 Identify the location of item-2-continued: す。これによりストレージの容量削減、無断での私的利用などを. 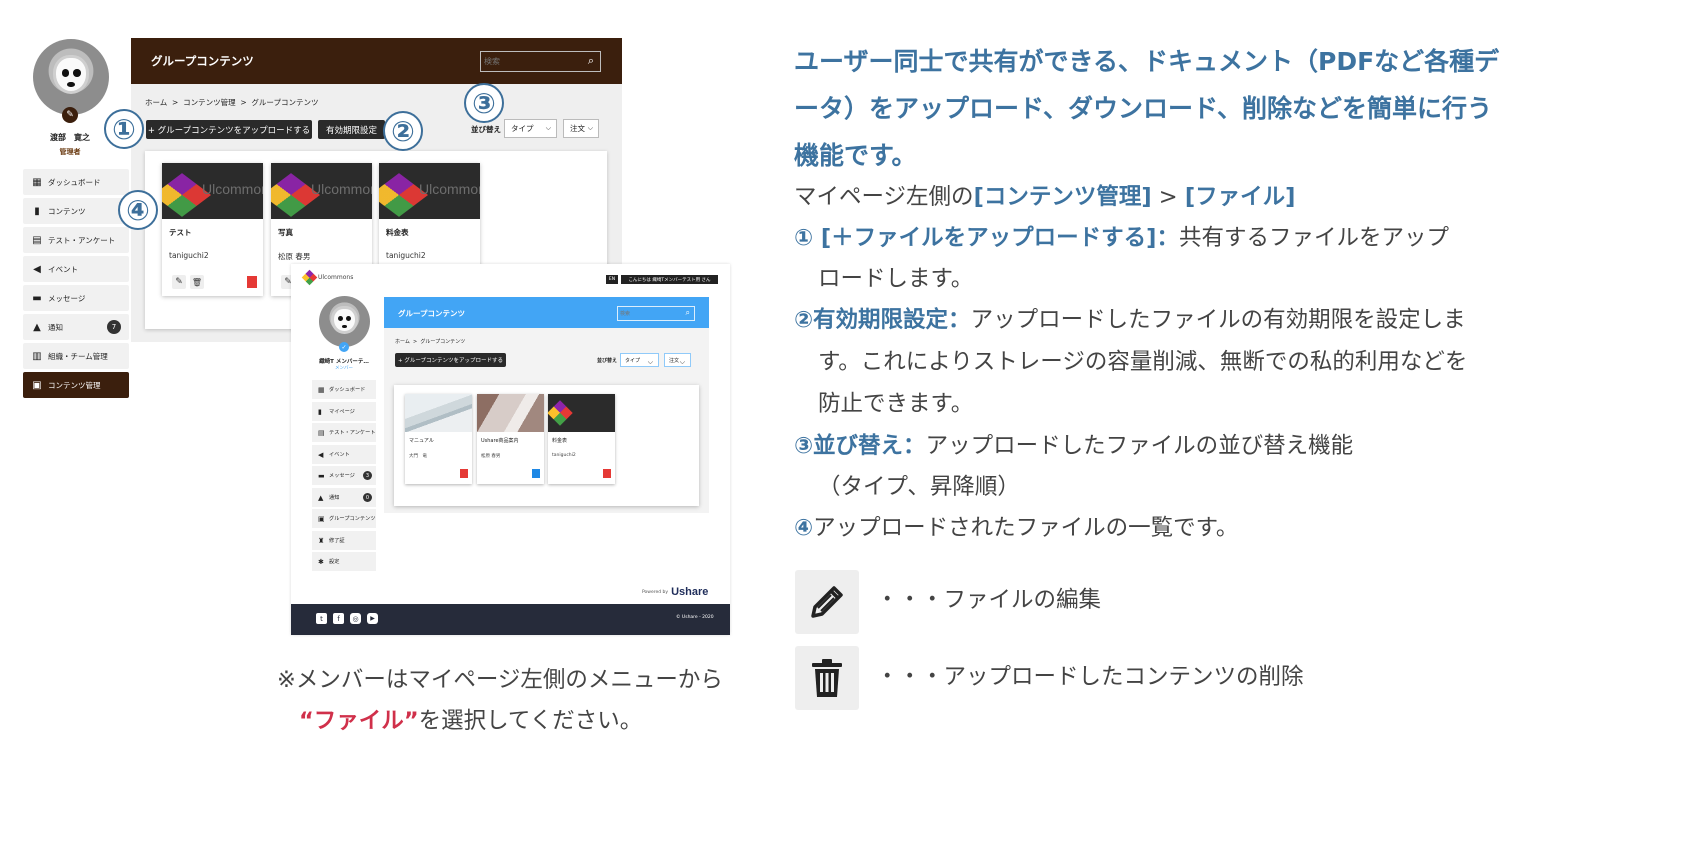
(1143, 362).